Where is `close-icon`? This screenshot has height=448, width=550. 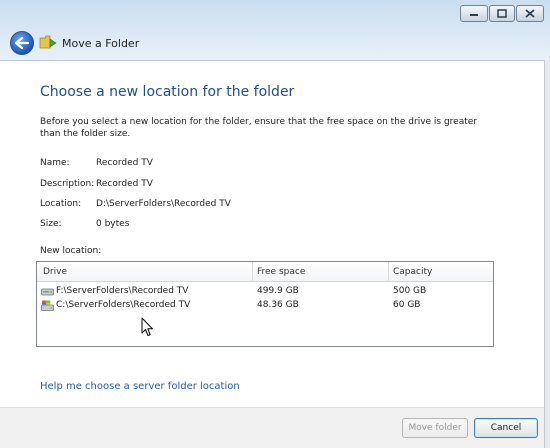 close-icon is located at coordinates (530, 13).